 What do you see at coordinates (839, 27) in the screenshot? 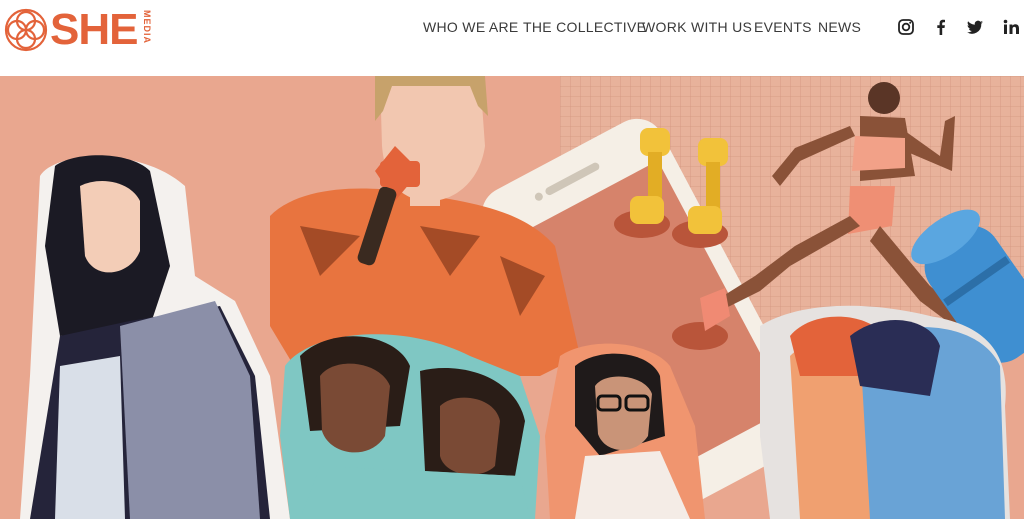
I see `nav-news: NEWS` at bounding box center [839, 27].